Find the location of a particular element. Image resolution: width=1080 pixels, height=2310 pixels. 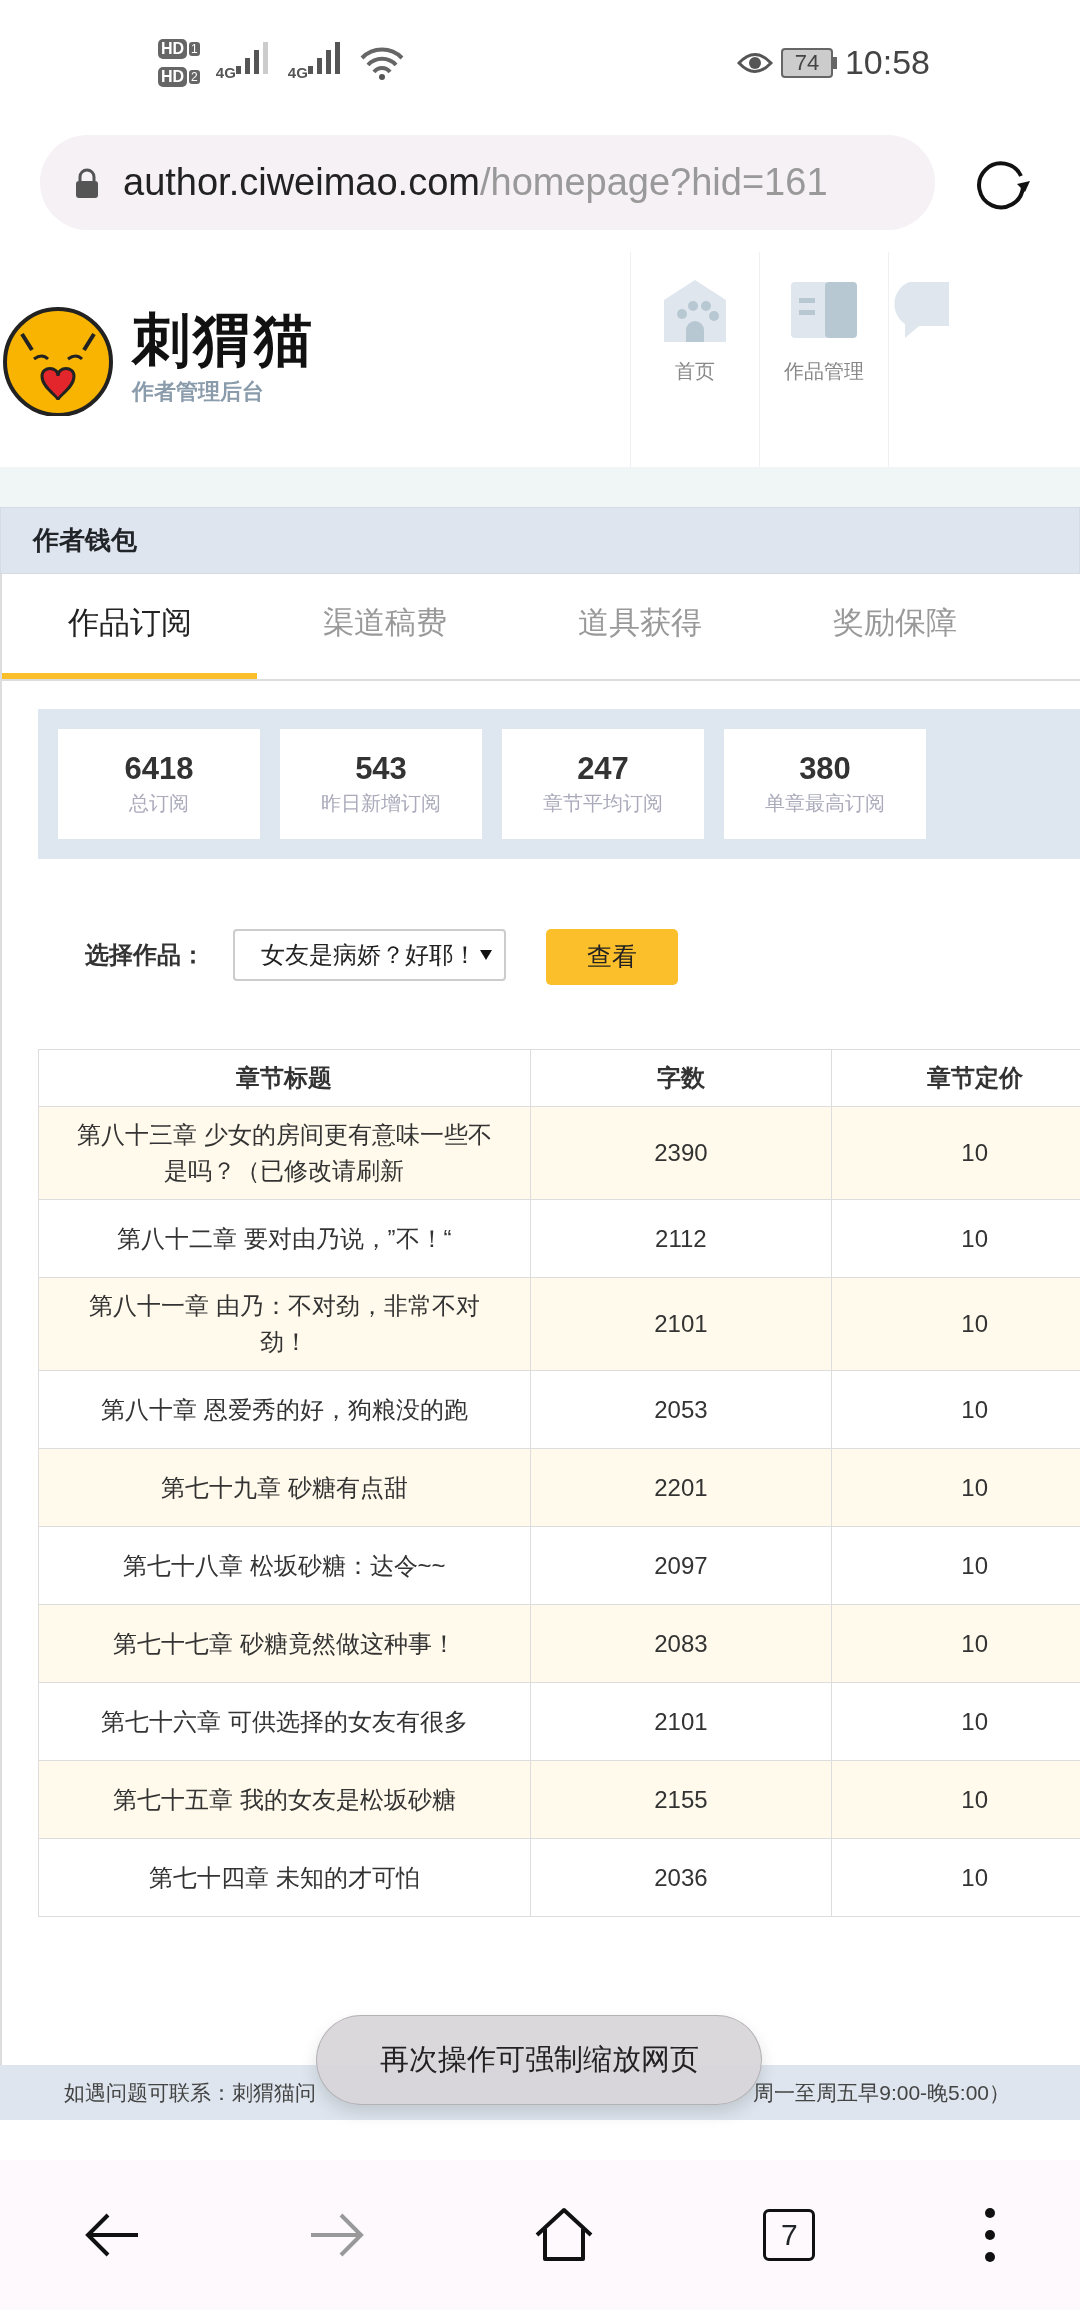

table-cell: 2053 is located at coordinates (681, 1409).